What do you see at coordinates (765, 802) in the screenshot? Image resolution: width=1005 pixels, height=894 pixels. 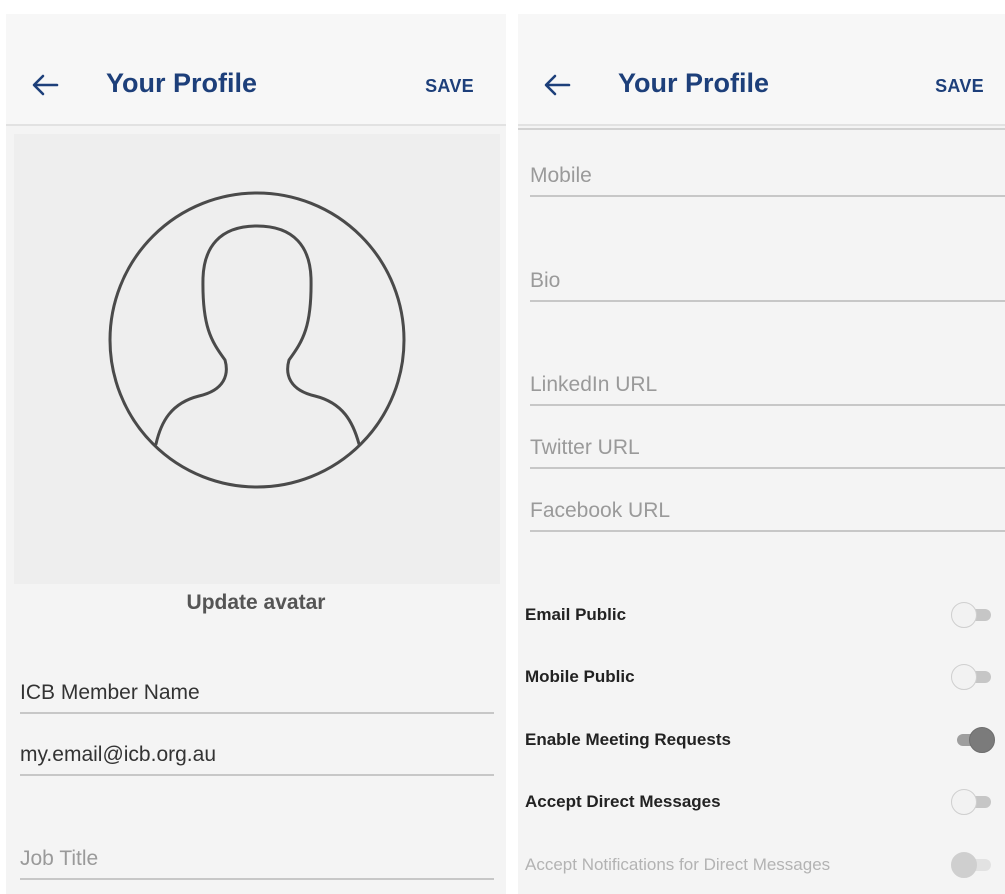 I see `toggle-row-direct-messages: Accept Direct Messages` at bounding box center [765, 802].